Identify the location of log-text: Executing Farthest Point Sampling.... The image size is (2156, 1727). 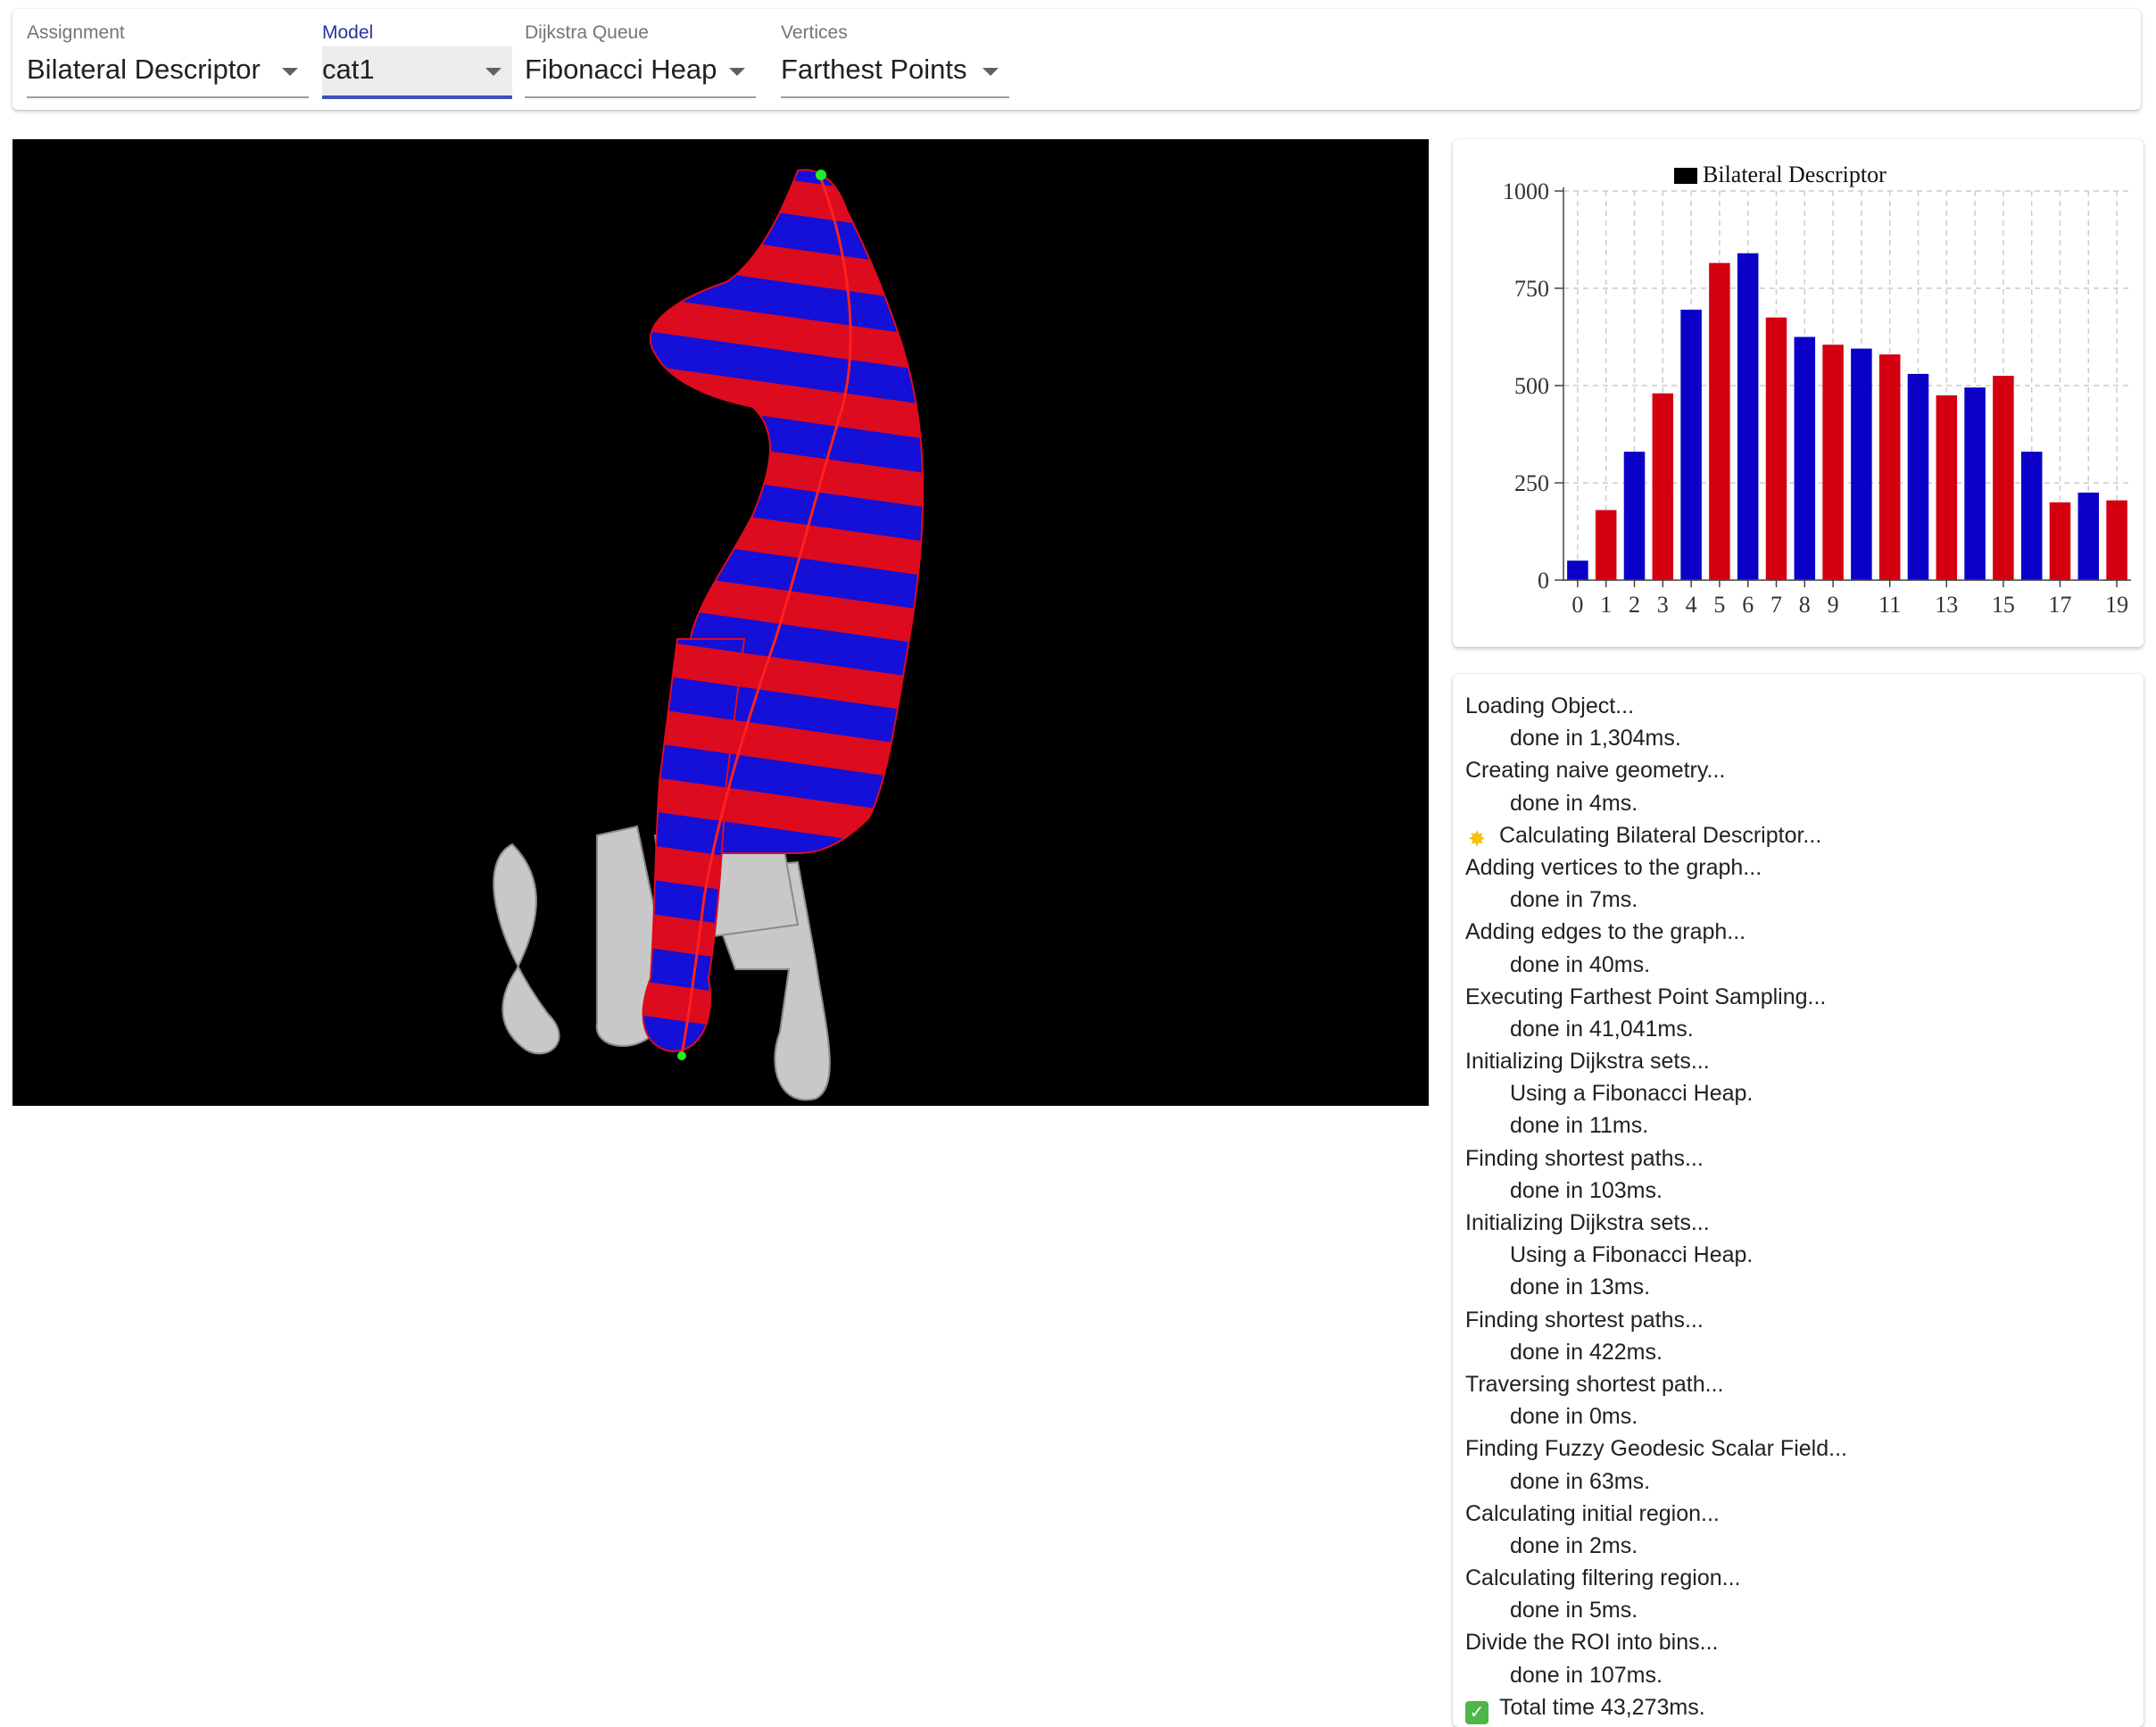
(1646, 996).